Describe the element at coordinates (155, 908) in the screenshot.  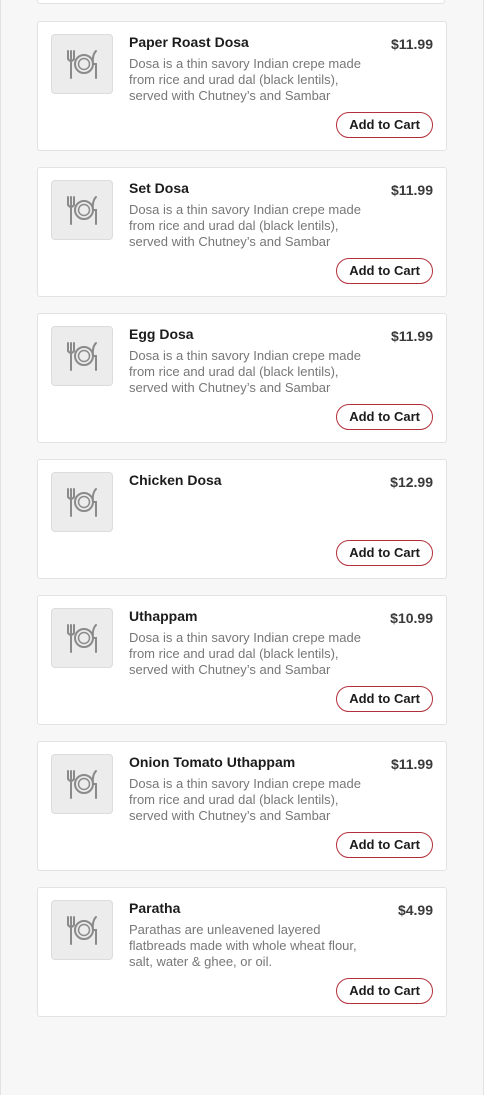
I see `item-name: Paratha` at that location.